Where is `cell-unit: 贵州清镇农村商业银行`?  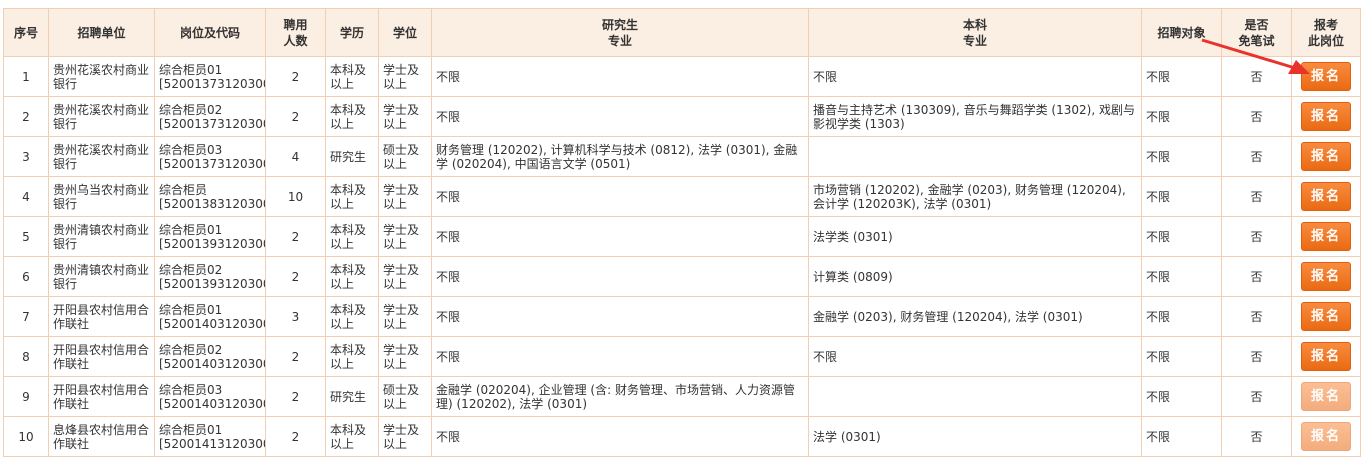 cell-unit: 贵州清镇农村商业银行 is located at coordinates (101, 236).